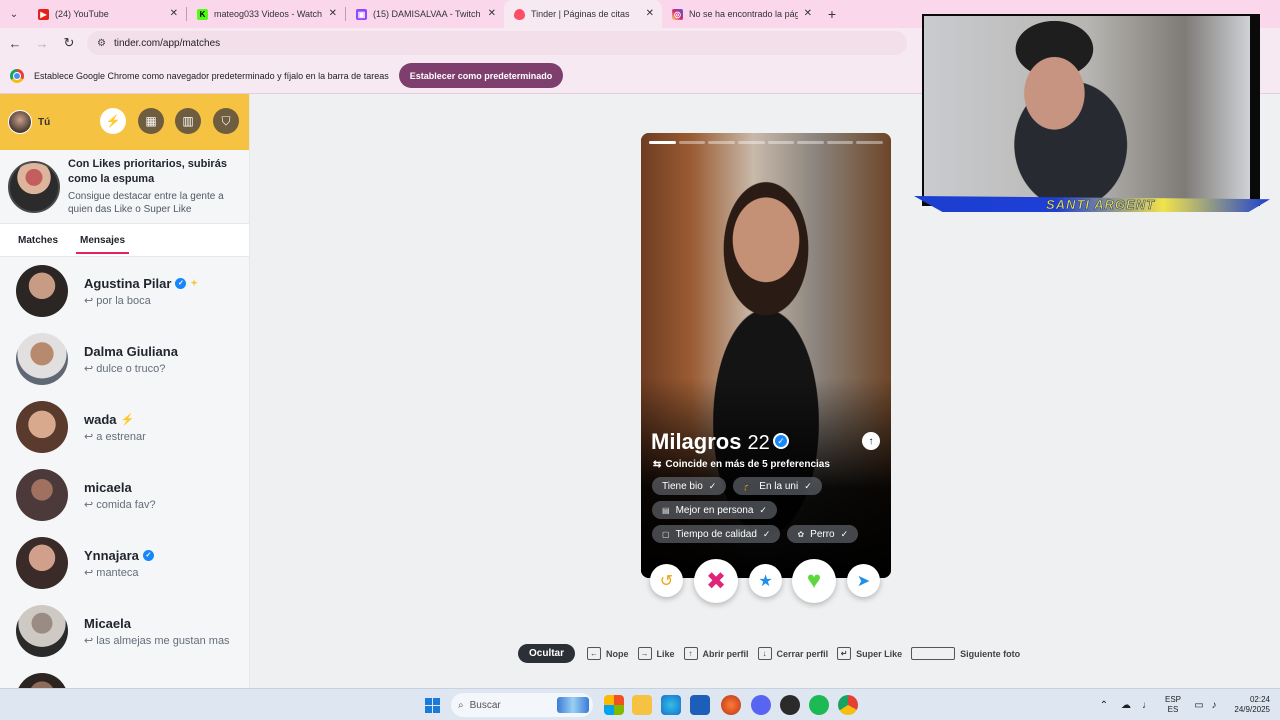  Describe the element at coordinates (44, 122) in the screenshot. I see `profile-label: Tú` at that location.